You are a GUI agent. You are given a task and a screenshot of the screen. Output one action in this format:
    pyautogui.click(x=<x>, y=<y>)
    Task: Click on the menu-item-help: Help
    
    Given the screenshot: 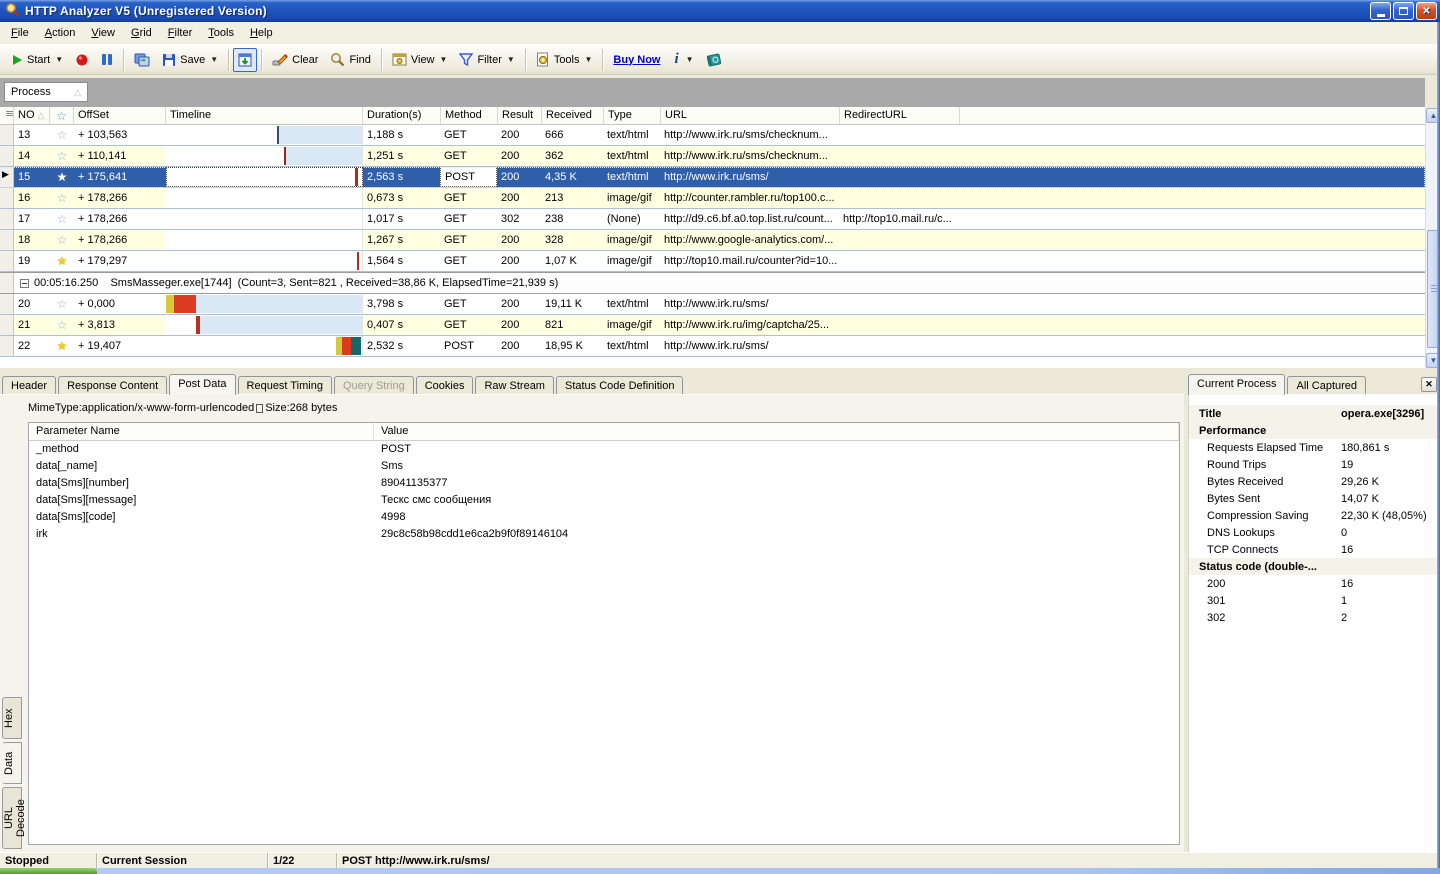 What is the action you would take?
    pyautogui.click(x=261, y=33)
    